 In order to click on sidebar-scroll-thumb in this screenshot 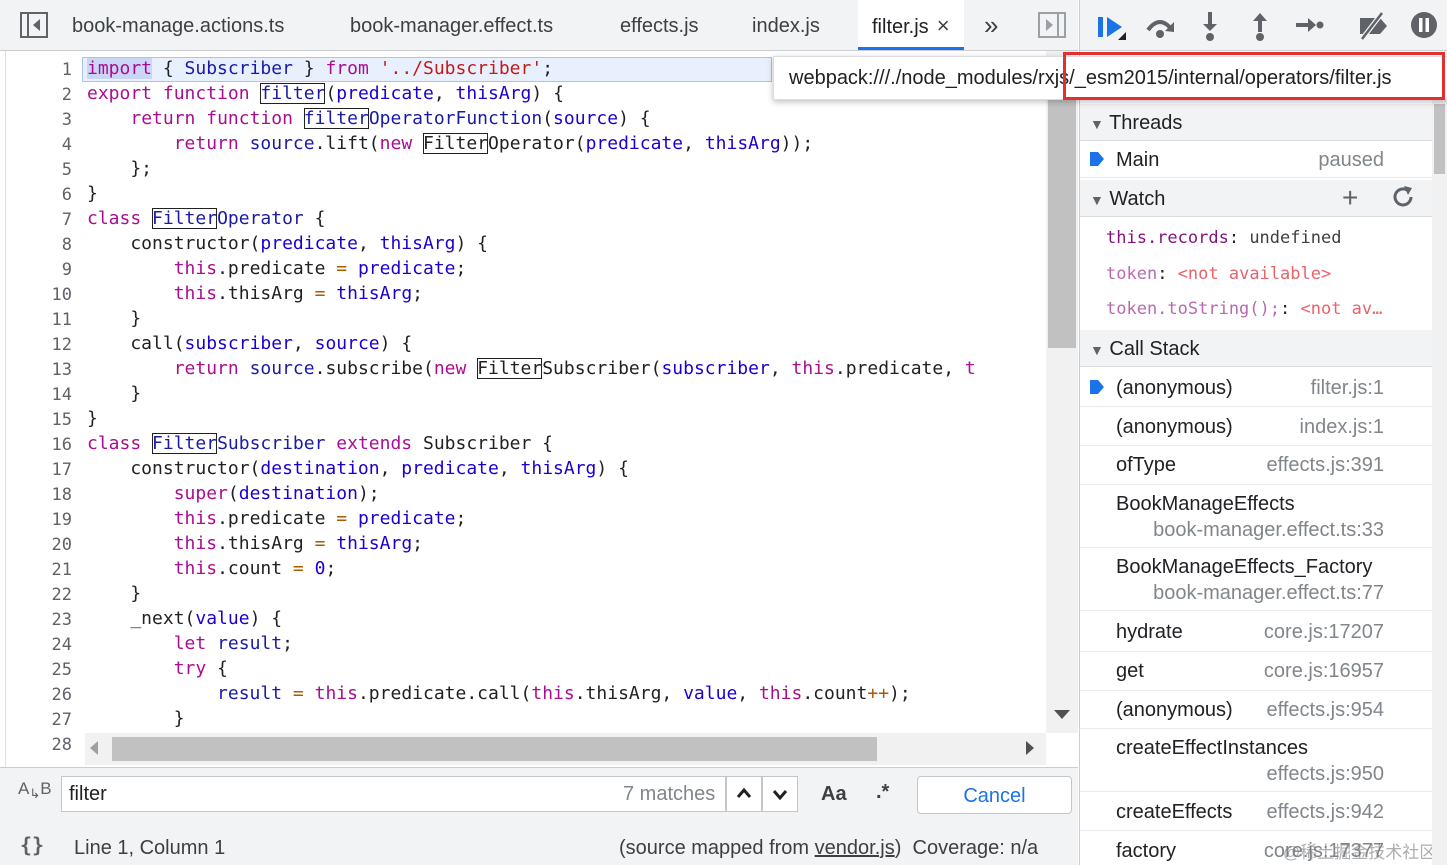, I will do `click(1439, 139)`.